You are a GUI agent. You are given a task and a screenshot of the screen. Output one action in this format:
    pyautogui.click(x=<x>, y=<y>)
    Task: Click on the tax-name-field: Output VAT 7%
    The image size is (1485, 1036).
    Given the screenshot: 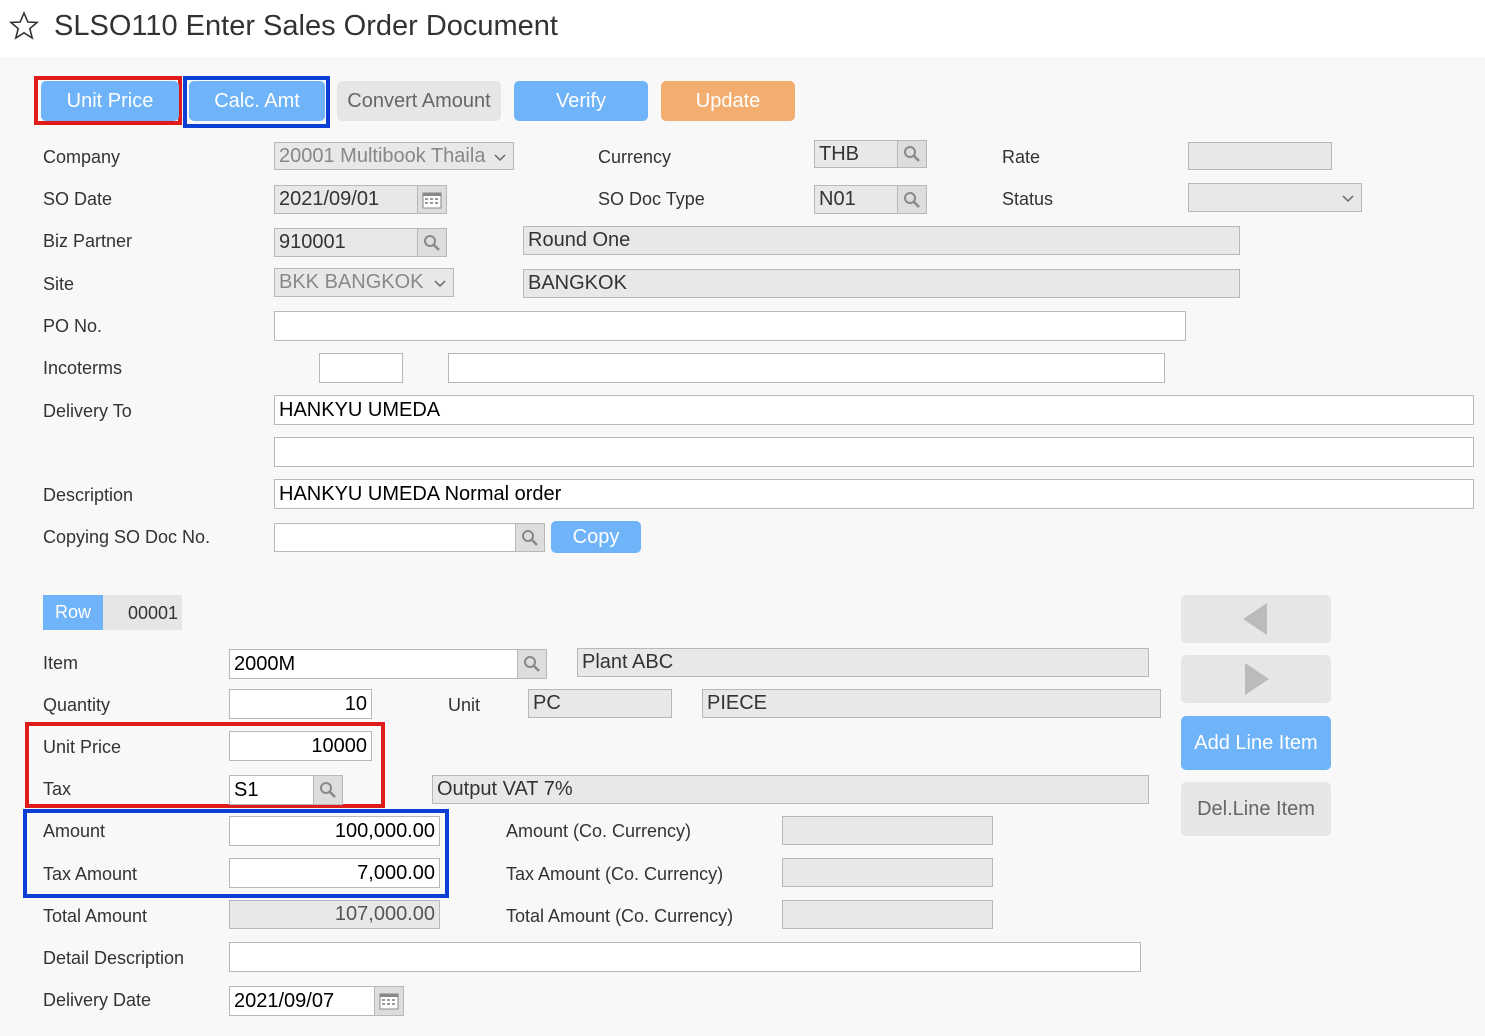 What is the action you would take?
    pyautogui.click(x=790, y=789)
    